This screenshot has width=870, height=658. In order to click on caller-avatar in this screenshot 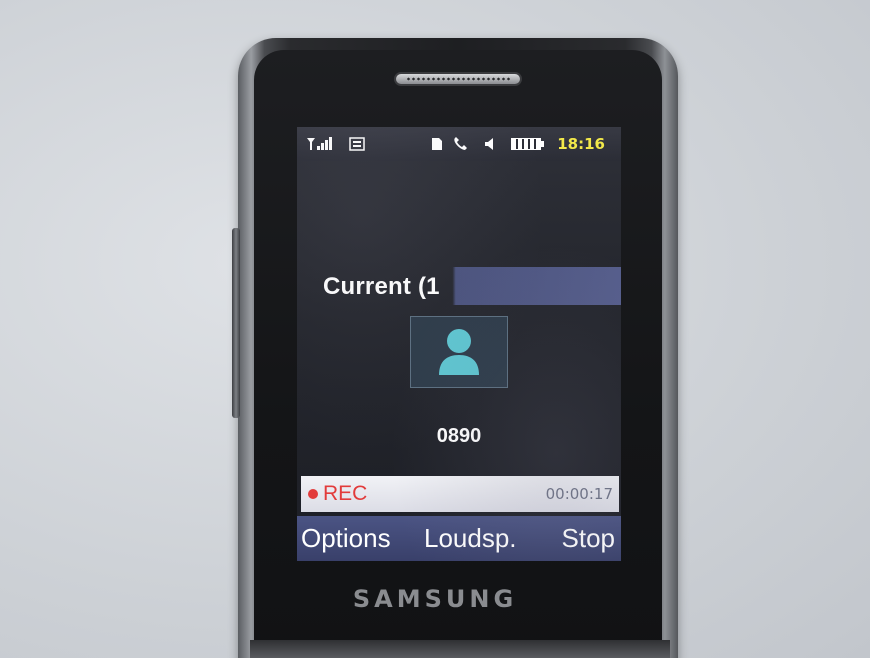, I will do `click(459, 352)`.